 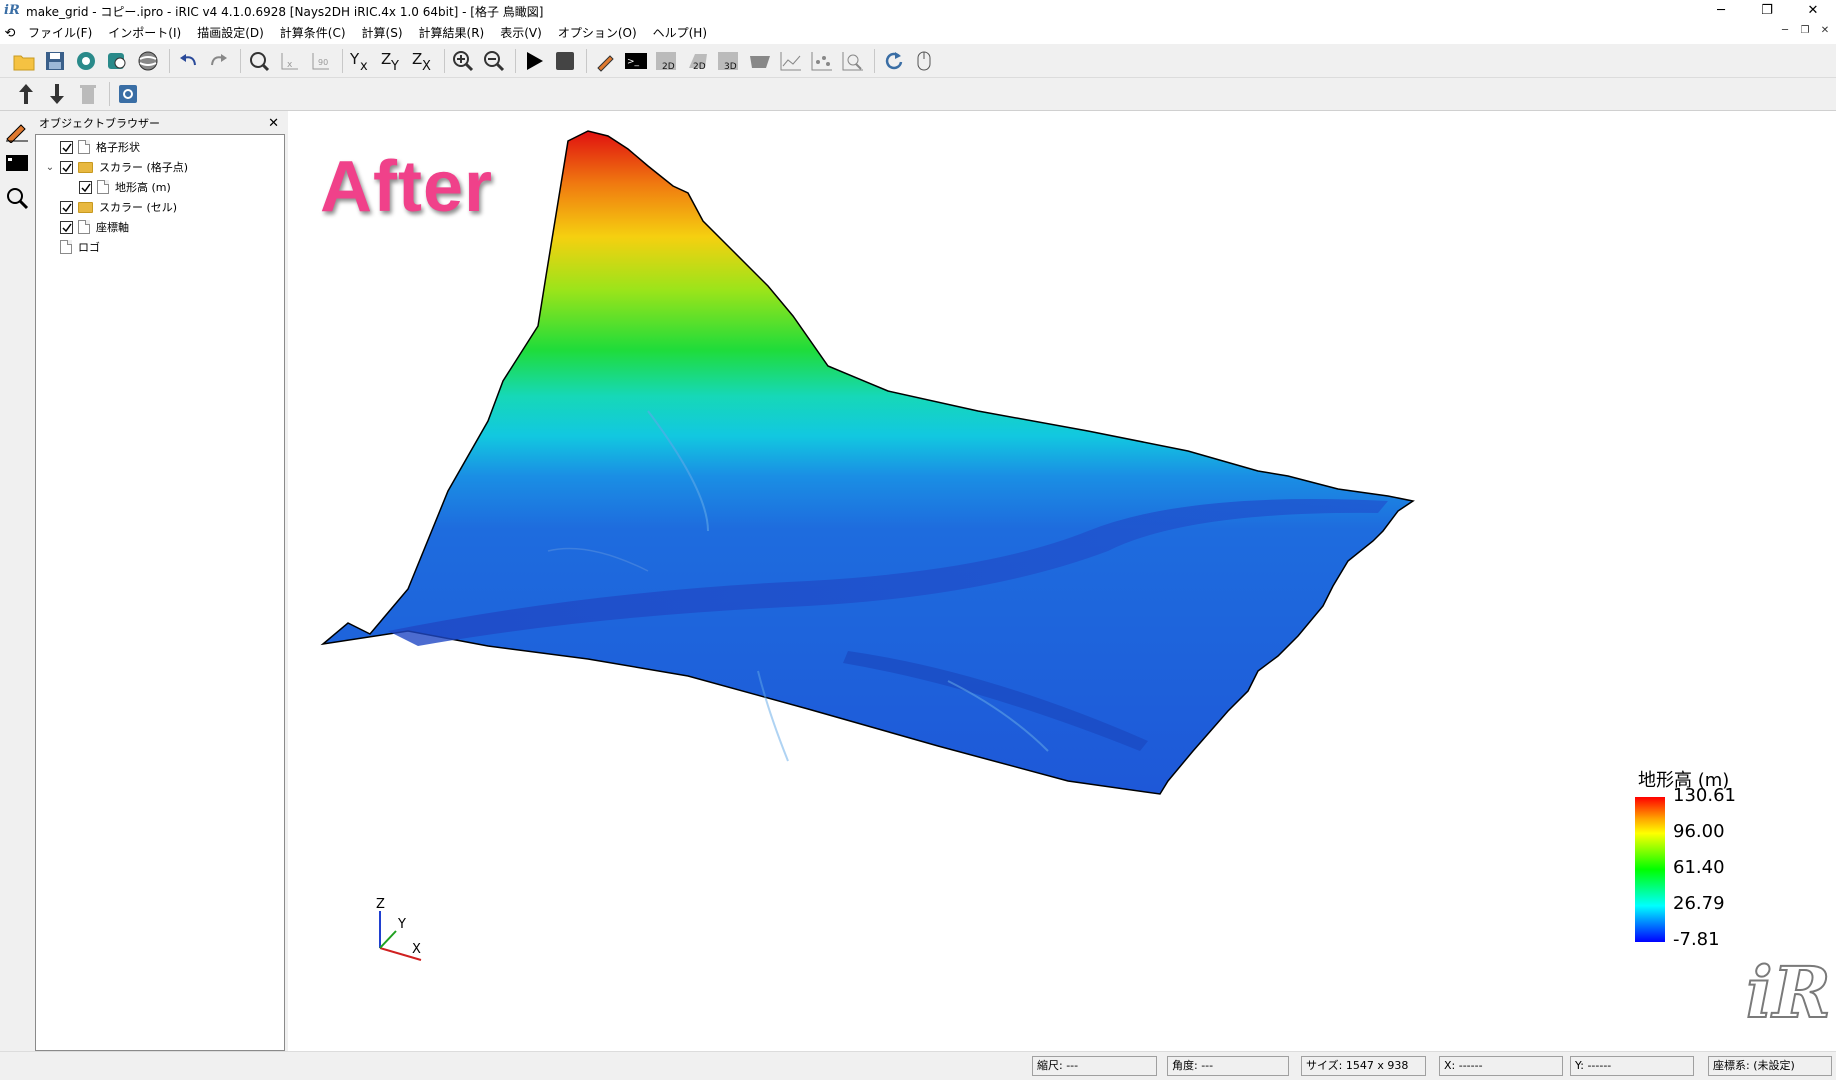 I want to click on undo-icon, so click(x=188, y=61).